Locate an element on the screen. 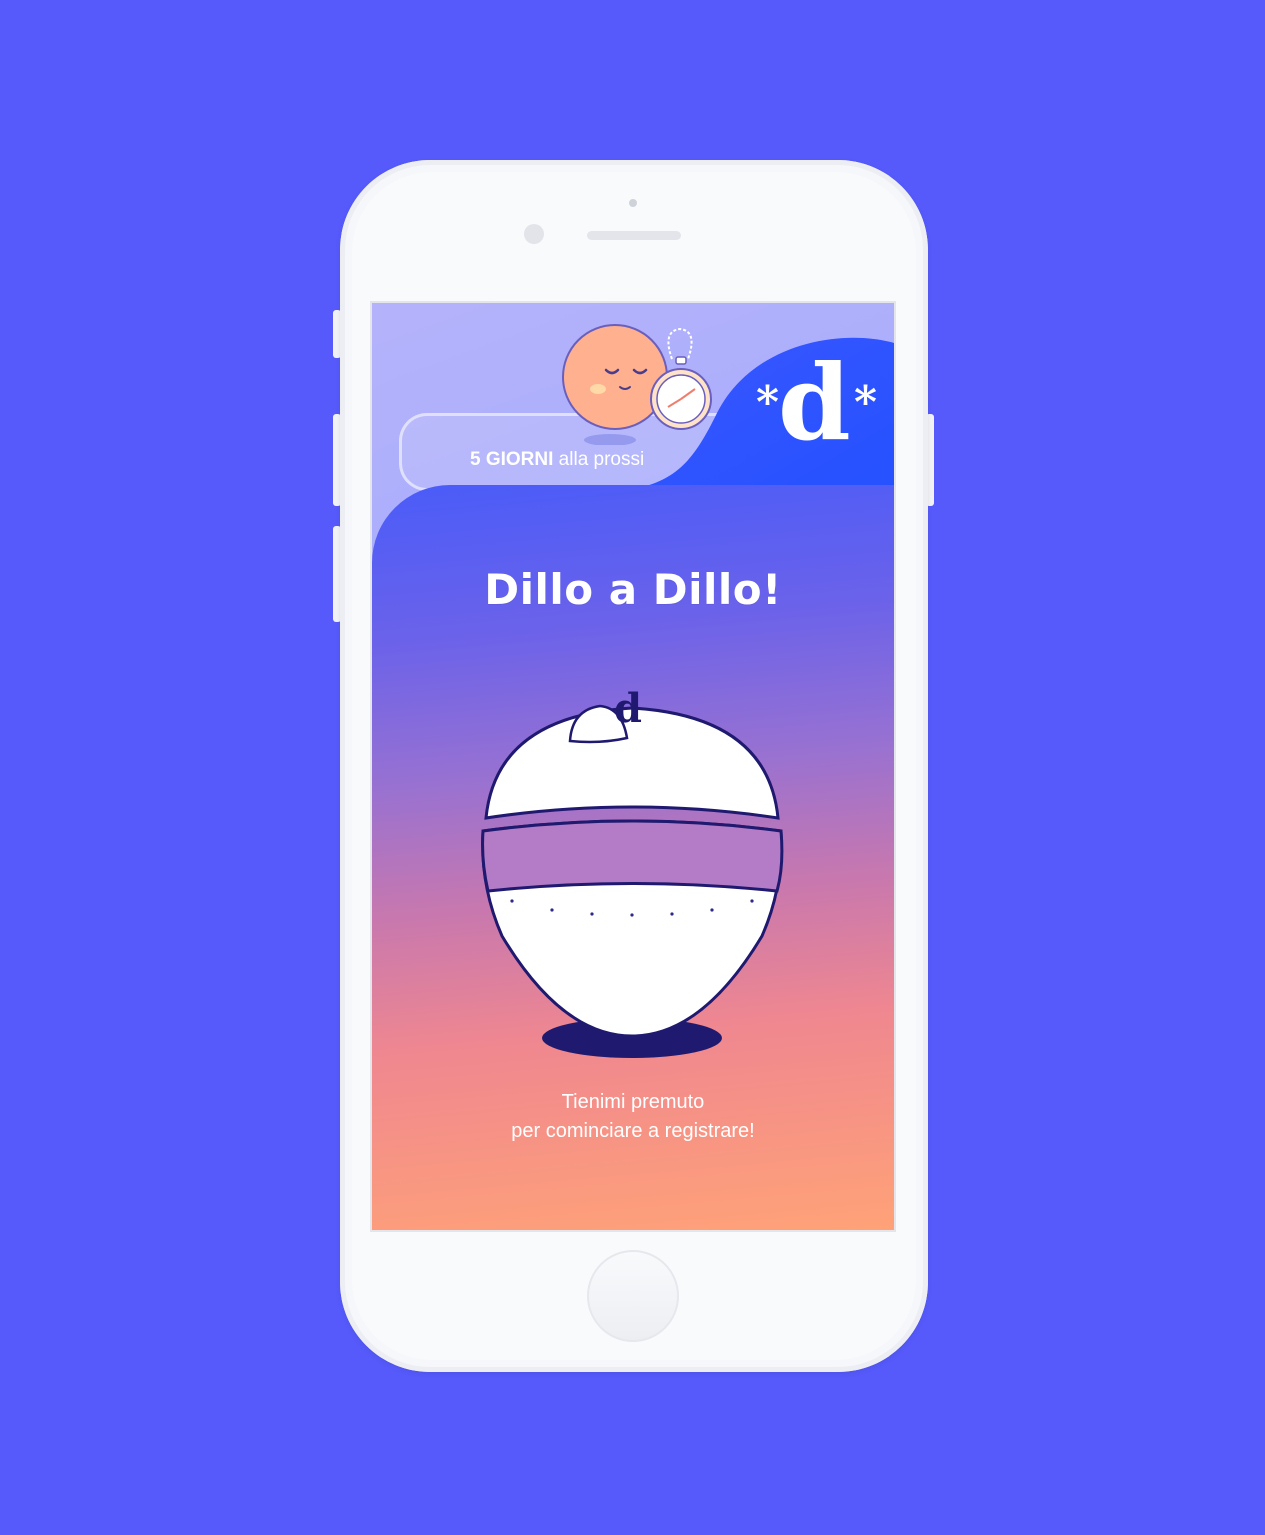  page-title: Dillo a Dillo! is located at coordinates (633, 589).